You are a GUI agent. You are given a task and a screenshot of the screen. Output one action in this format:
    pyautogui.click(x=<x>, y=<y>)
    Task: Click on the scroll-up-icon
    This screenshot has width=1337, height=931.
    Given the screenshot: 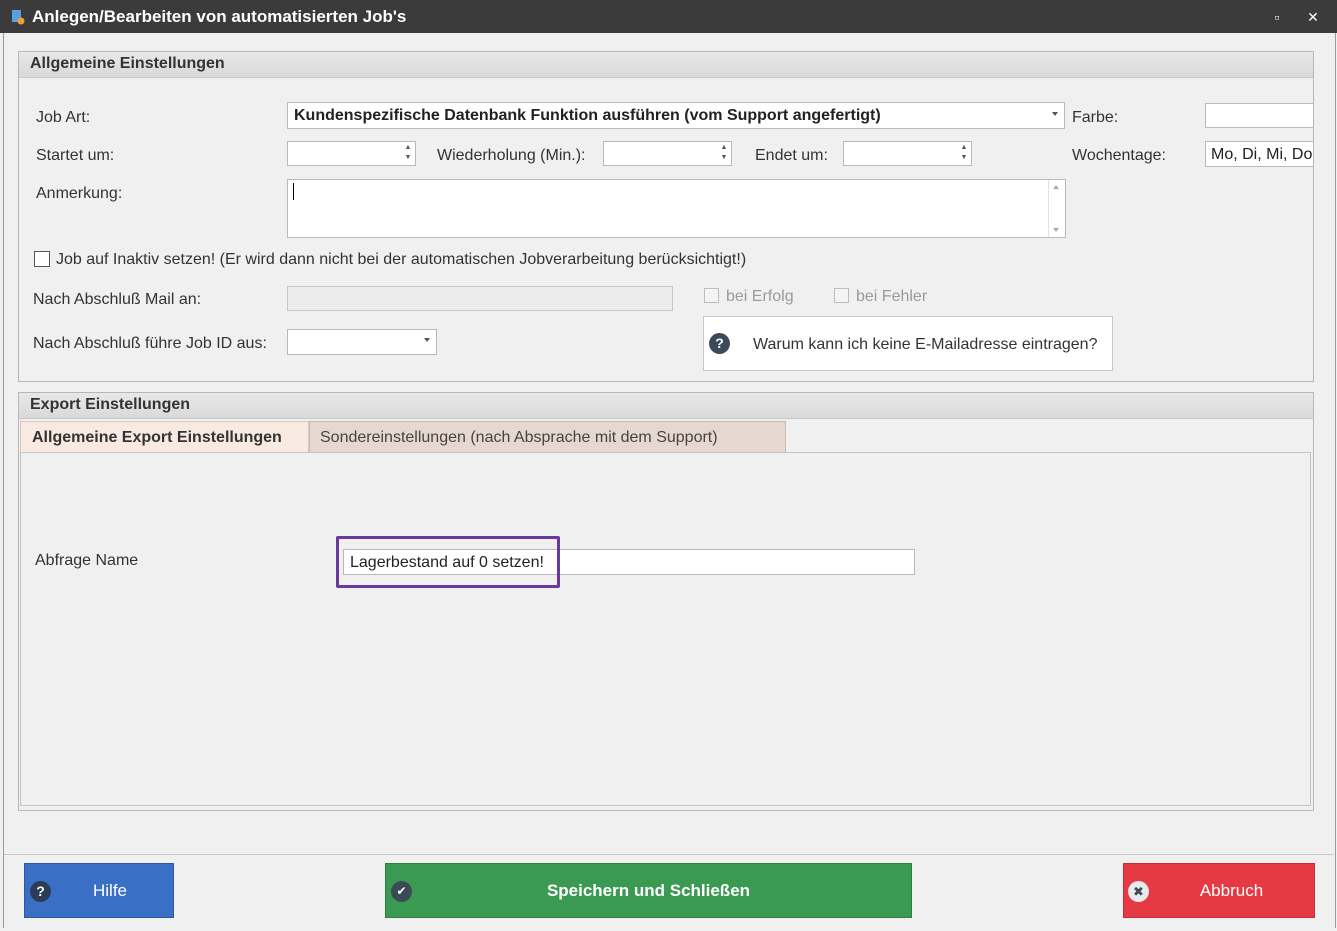 What is the action you would take?
    pyautogui.click(x=1056, y=187)
    